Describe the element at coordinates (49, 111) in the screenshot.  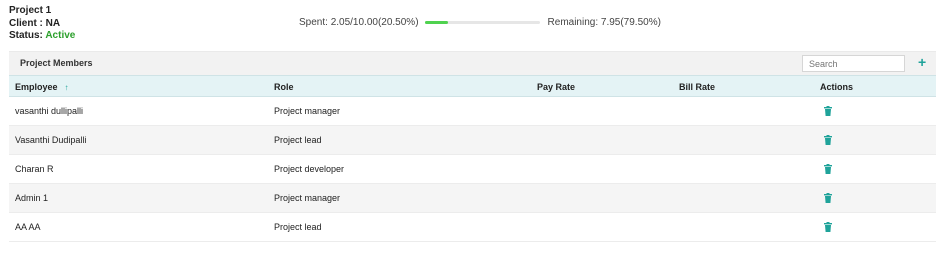
I see `employee-cell: vasanthi dullipalli` at that location.